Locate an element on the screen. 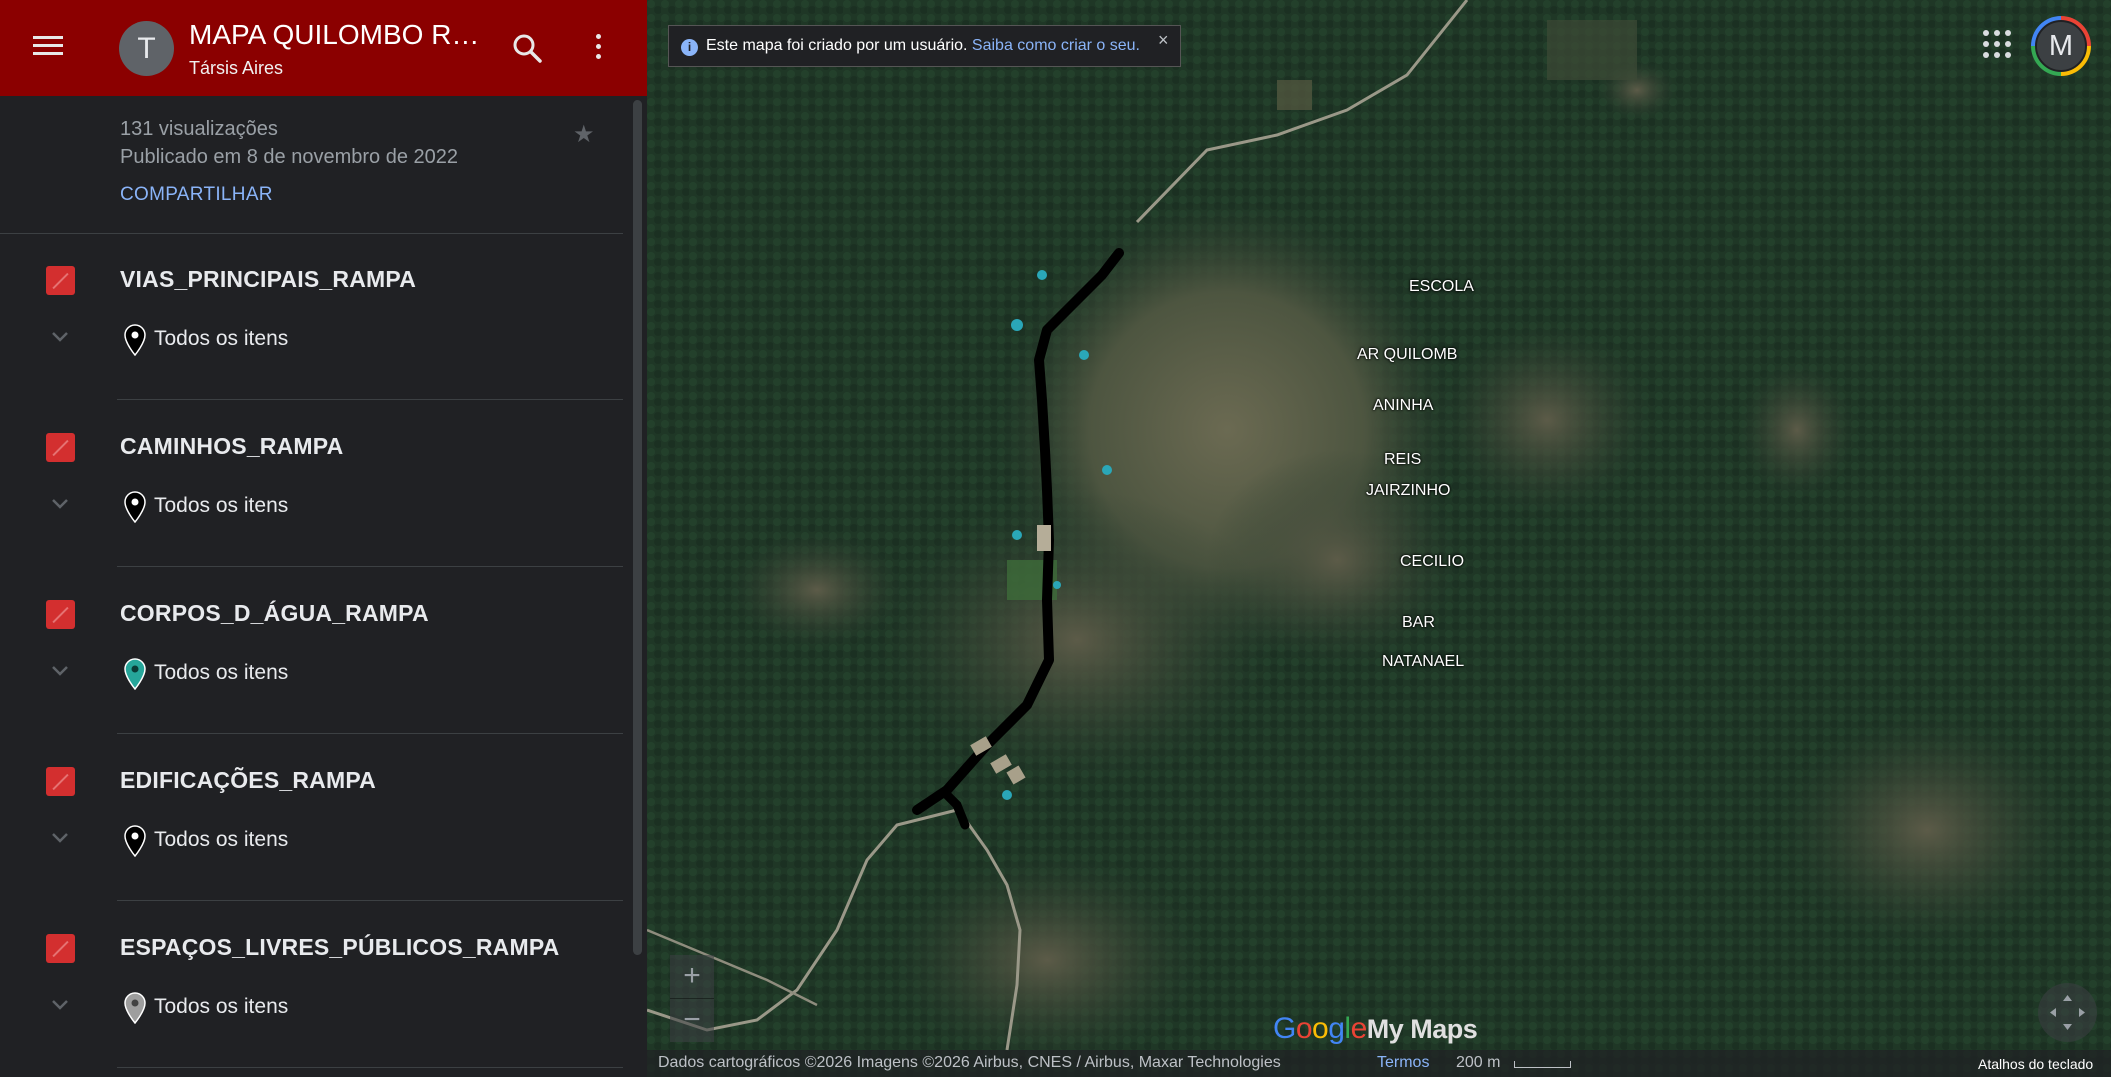 The height and width of the screenshot is (1077, 2111). layer-title: VIAS_PRINCIPAIS_RAMPA is located at coordinates (268, 279).